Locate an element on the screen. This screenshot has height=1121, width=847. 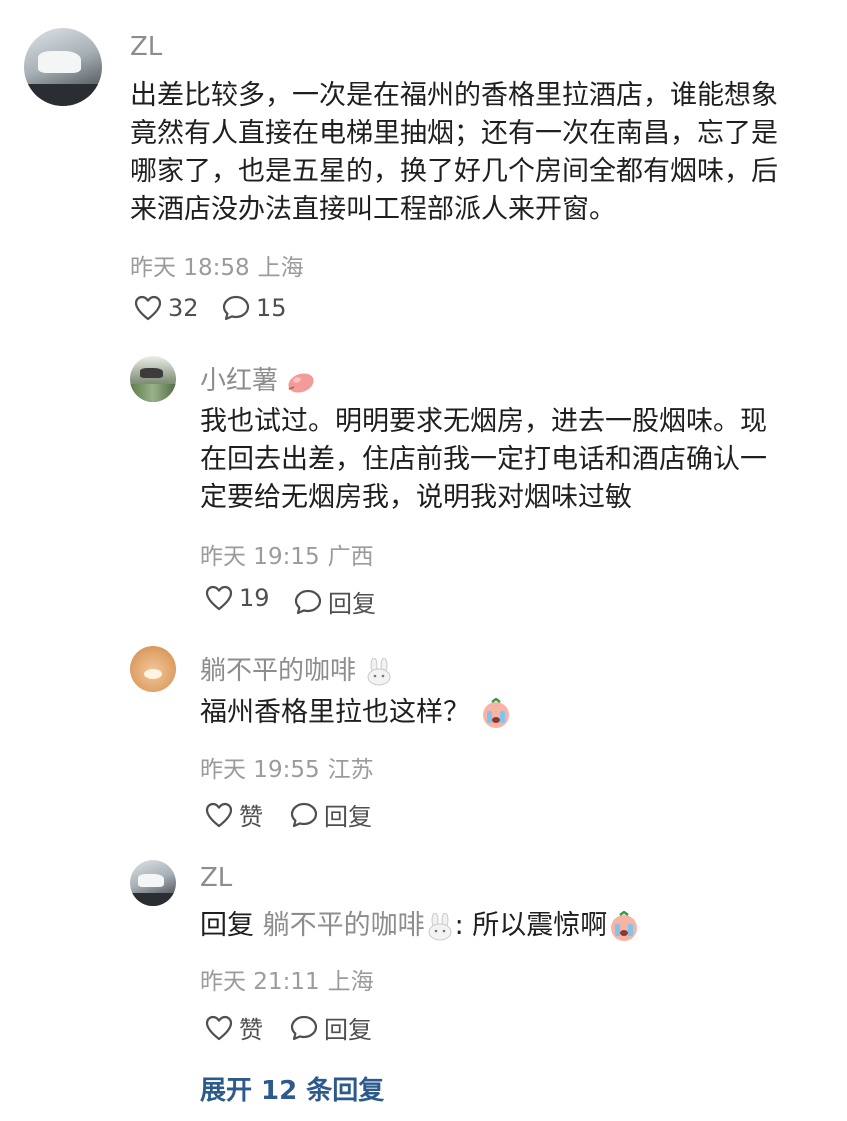
comment-time: 昨天 19:15 is located at coordinates (260, 557).